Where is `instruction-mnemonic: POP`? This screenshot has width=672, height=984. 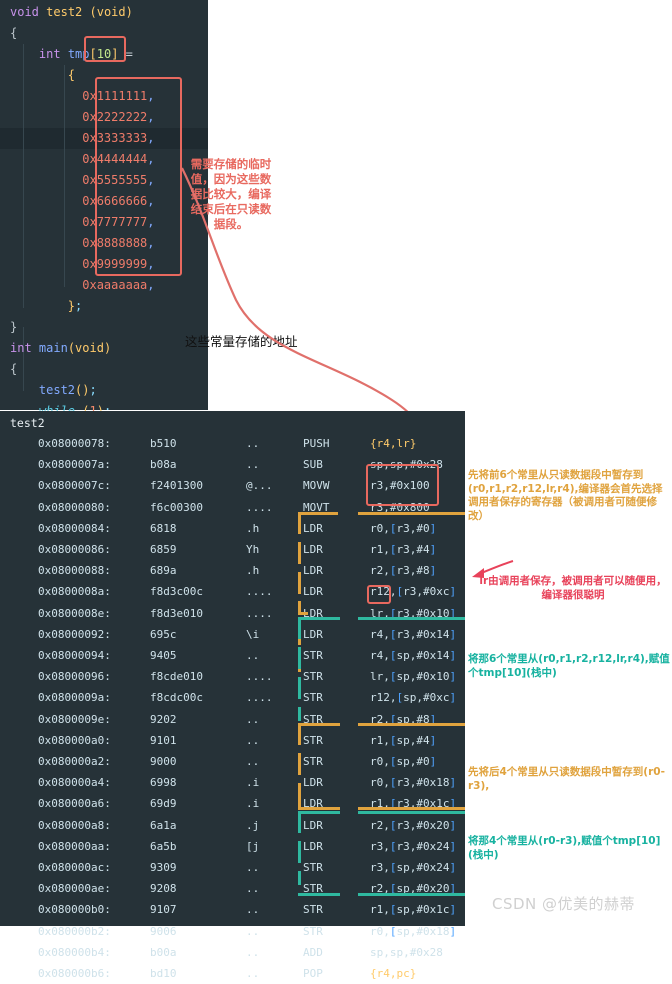 instruction-mnemonic: POP is located at coordinates (313, 973).